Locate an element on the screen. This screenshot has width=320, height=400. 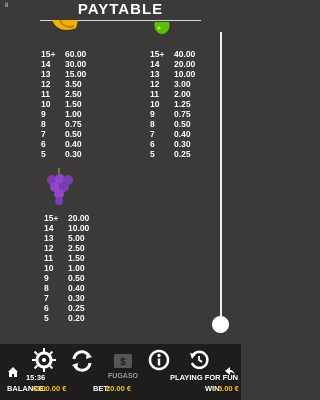
table-row: 13 5.00 is located at coordinates (64, 238).